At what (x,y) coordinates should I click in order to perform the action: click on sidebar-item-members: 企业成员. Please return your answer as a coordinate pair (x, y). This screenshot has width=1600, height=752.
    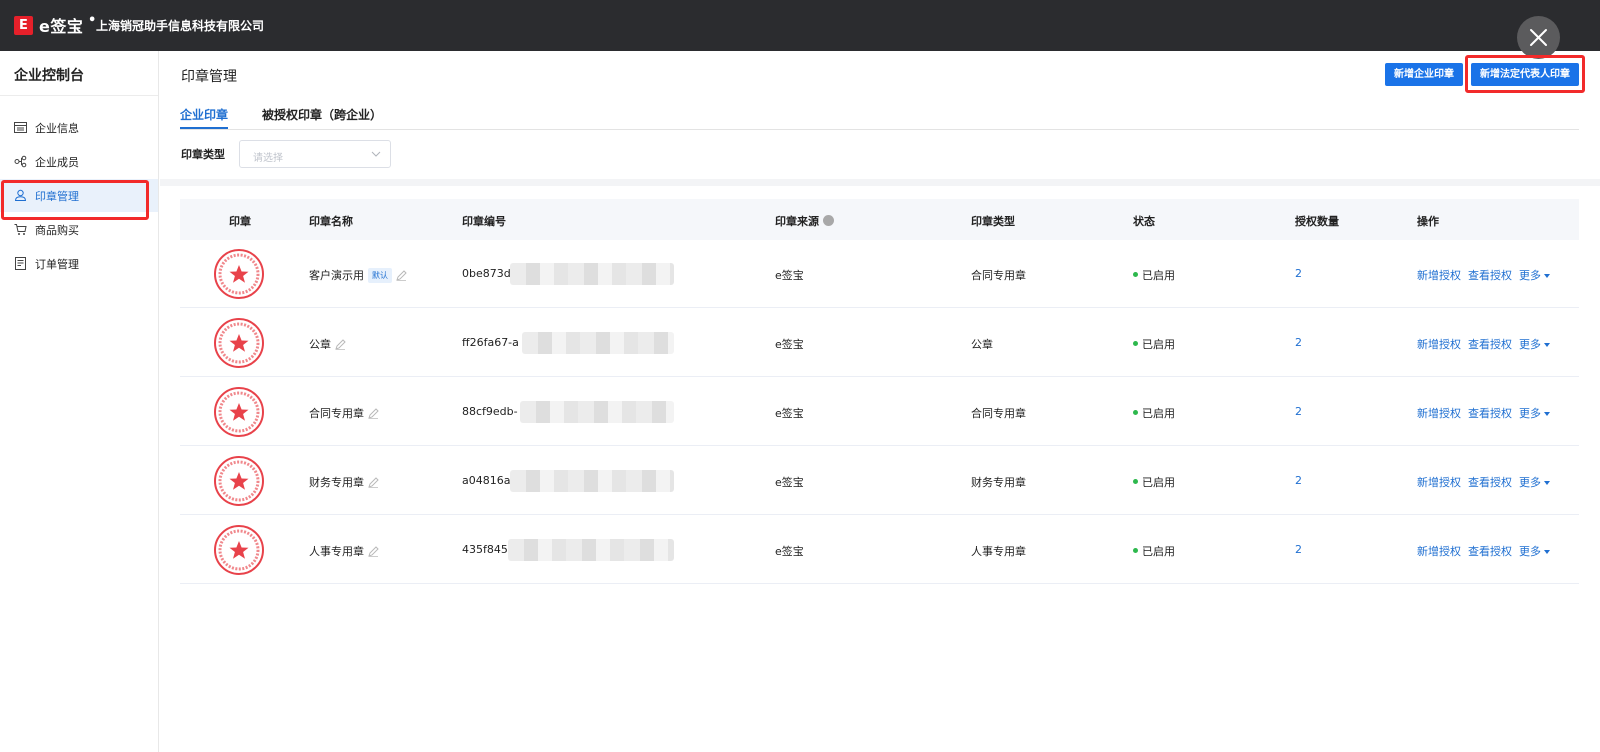
    Looking at the image, I should click on (79, 161).